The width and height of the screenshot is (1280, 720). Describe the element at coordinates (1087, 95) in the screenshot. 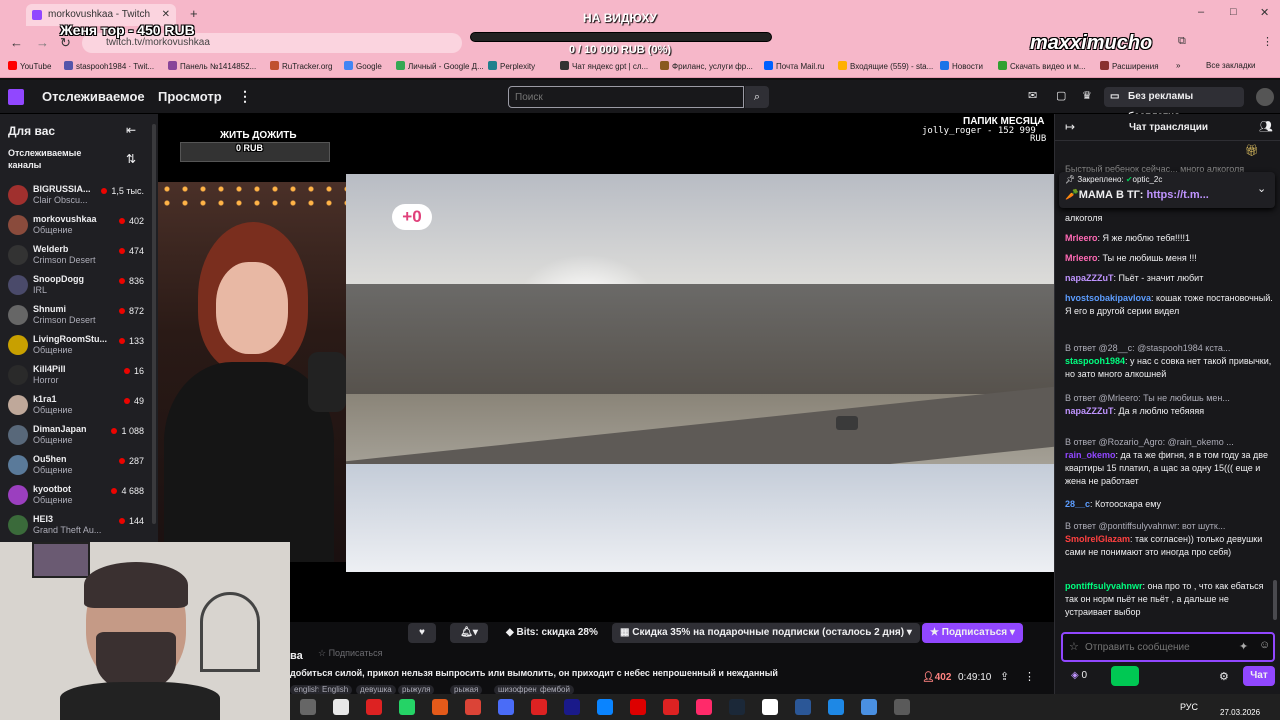

I see `crown-icon: ♛` at that location.